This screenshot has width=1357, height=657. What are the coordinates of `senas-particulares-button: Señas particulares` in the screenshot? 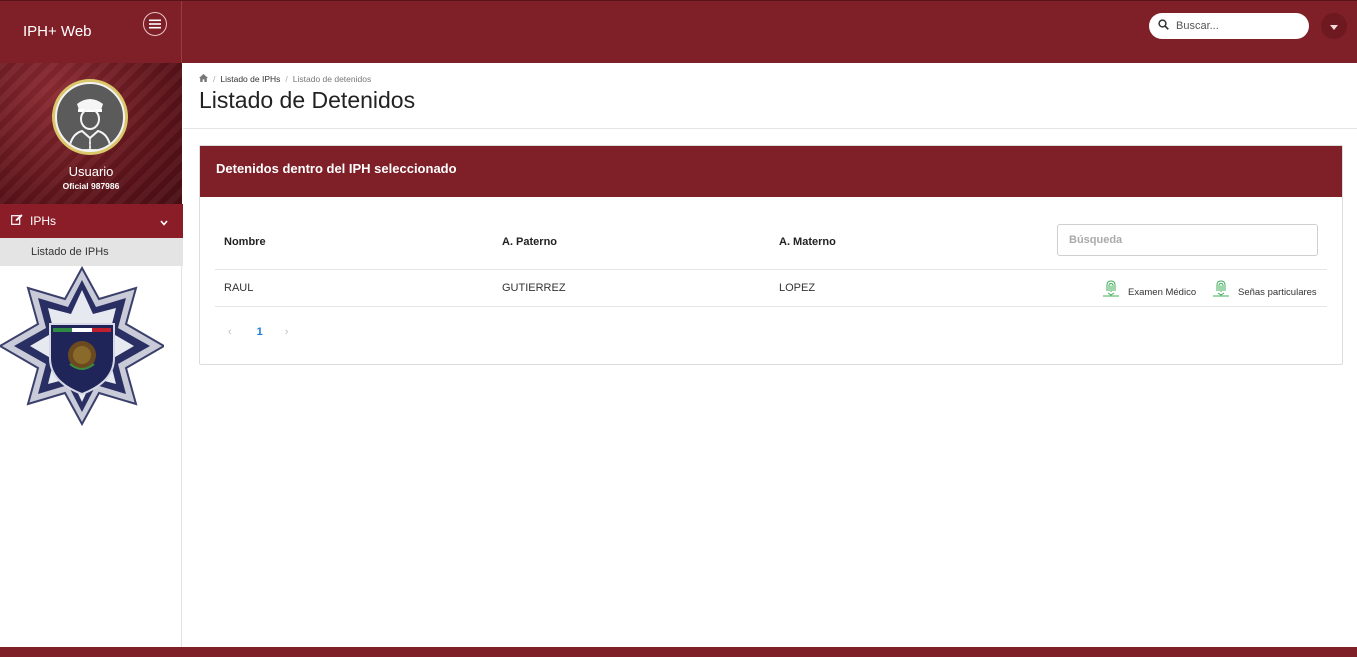 It's located at (1265, 288).